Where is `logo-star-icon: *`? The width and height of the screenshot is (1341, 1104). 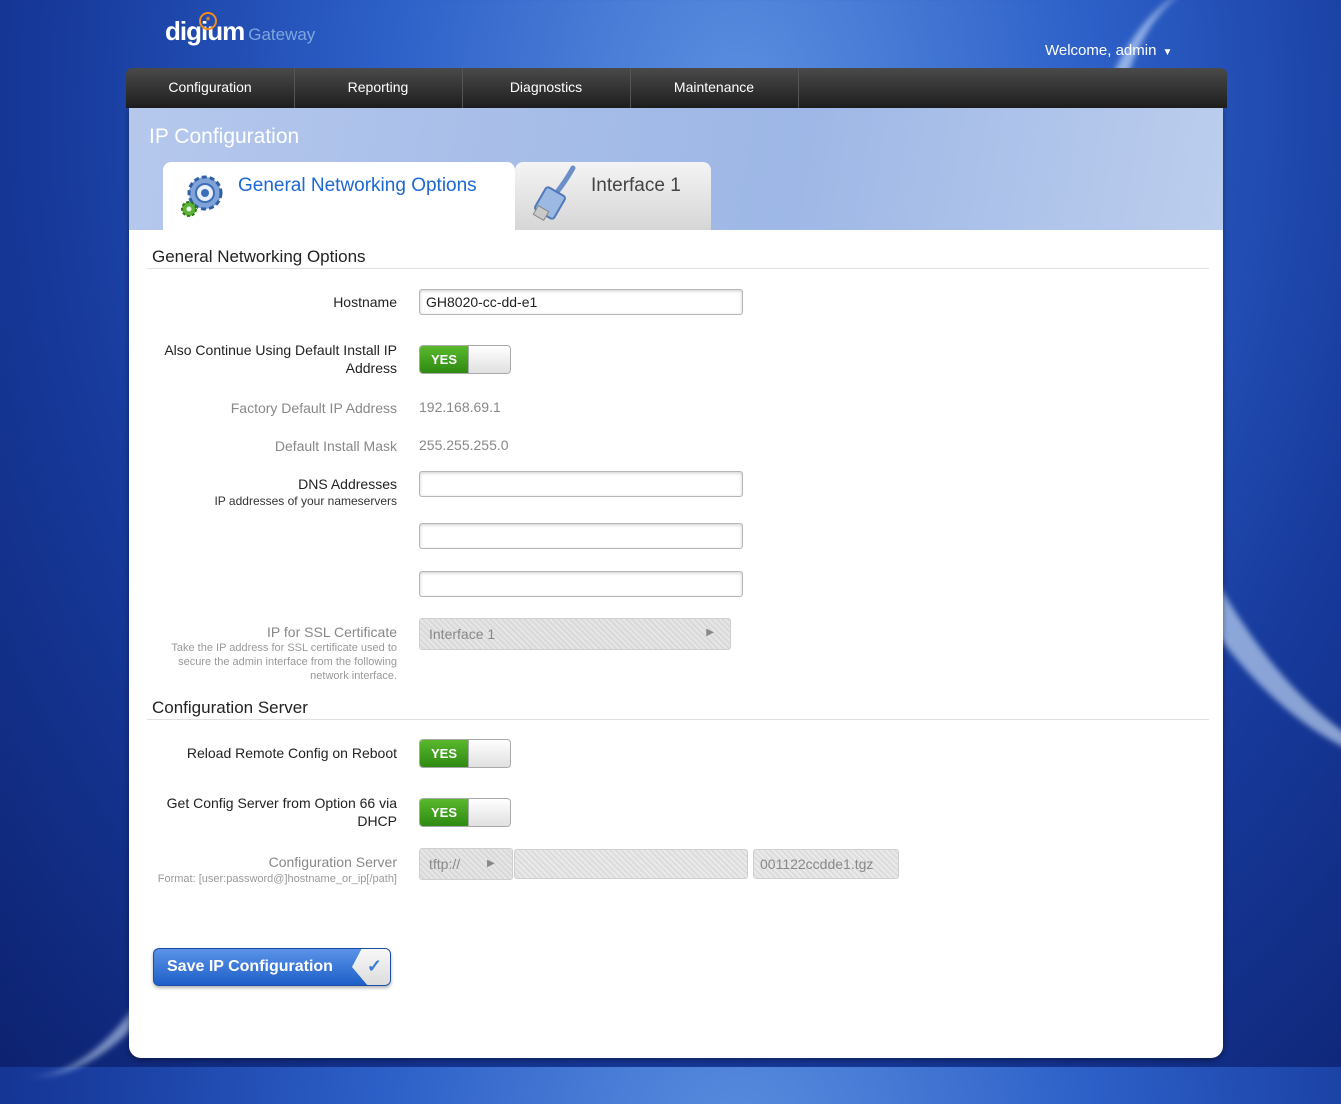
logo-star-icon: * is located at coordinates (208, 21).